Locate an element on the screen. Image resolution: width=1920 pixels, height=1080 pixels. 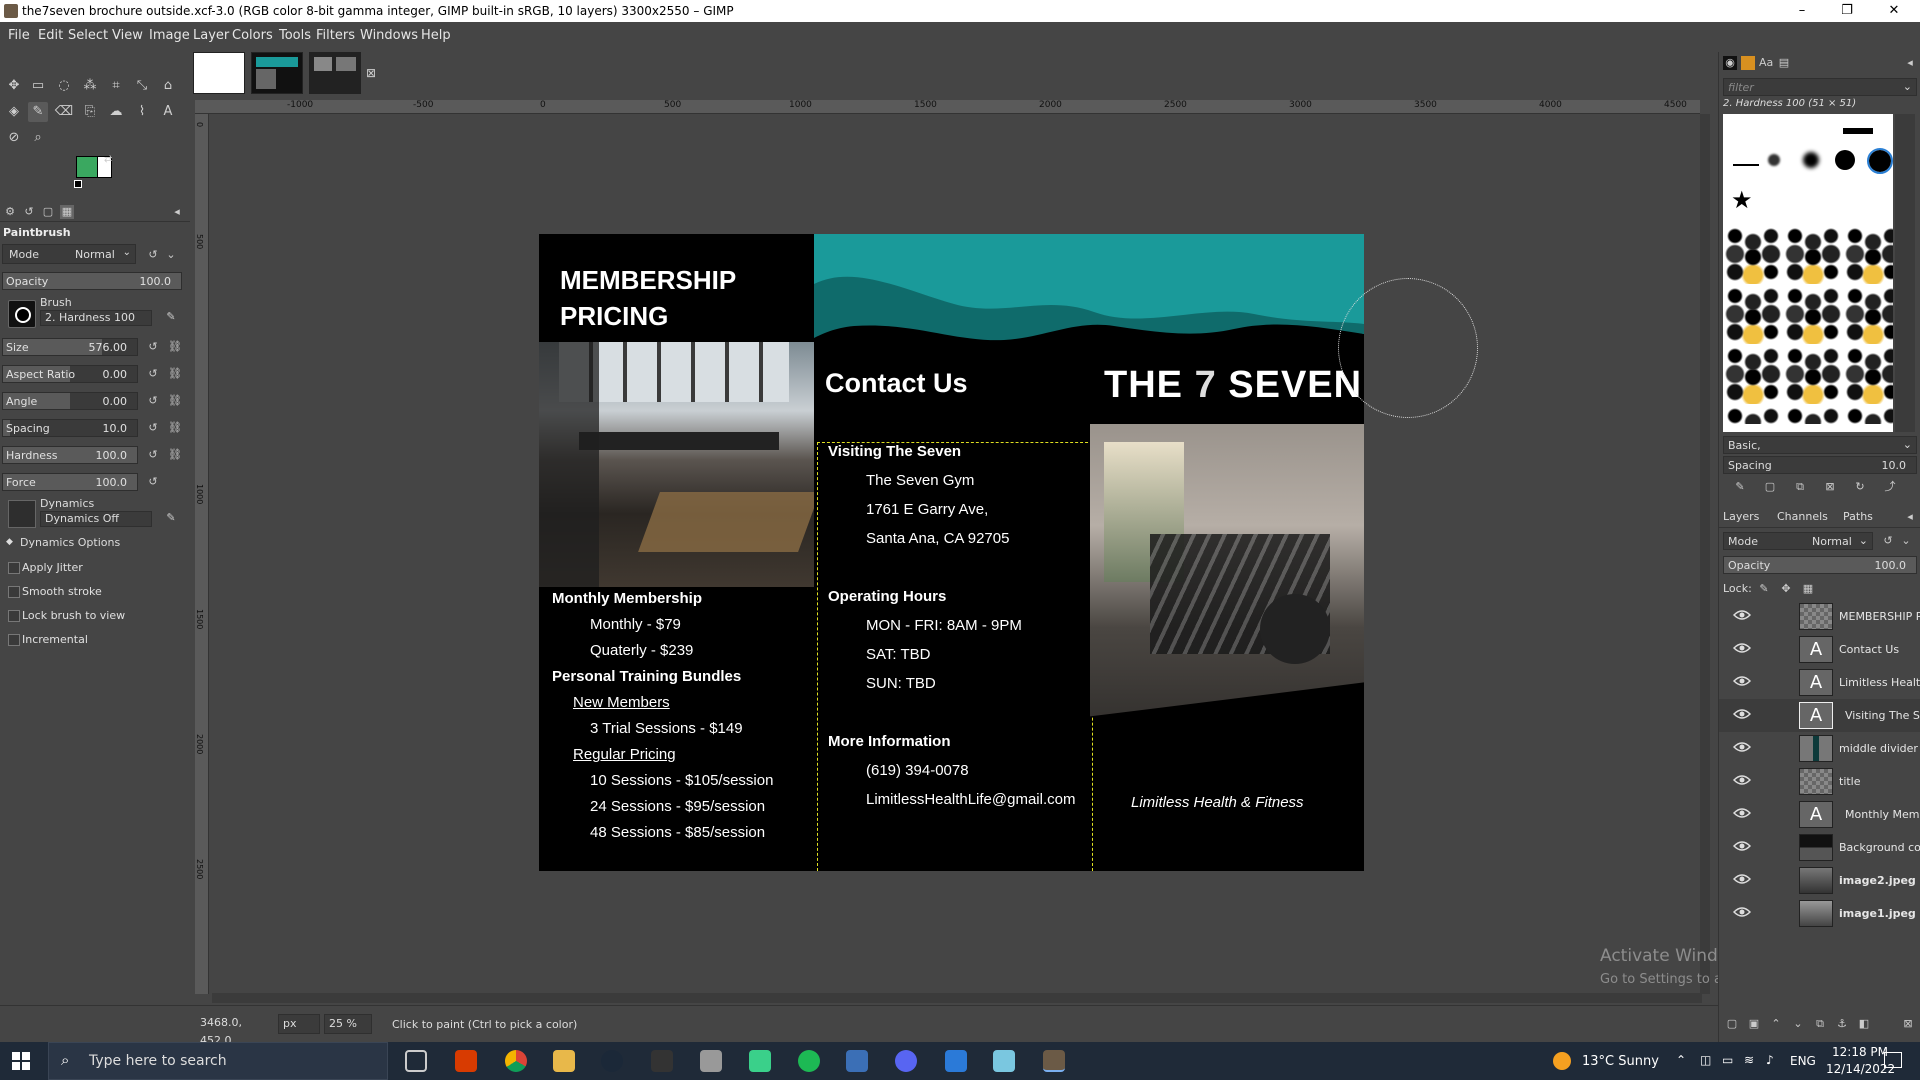
text-tool-icon: A is located at coordinates (168, 112).